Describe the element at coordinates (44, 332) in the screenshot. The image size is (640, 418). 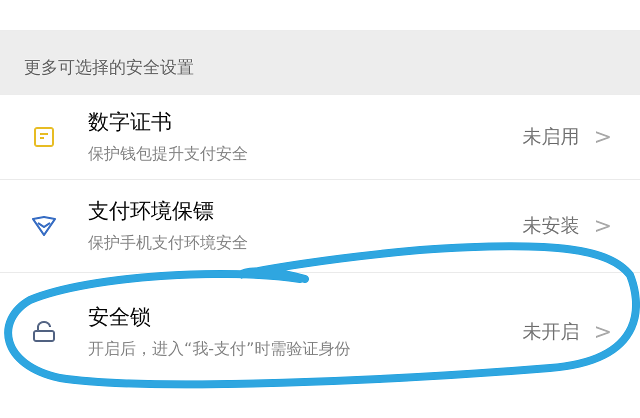
I see `lock-icon` at that location.